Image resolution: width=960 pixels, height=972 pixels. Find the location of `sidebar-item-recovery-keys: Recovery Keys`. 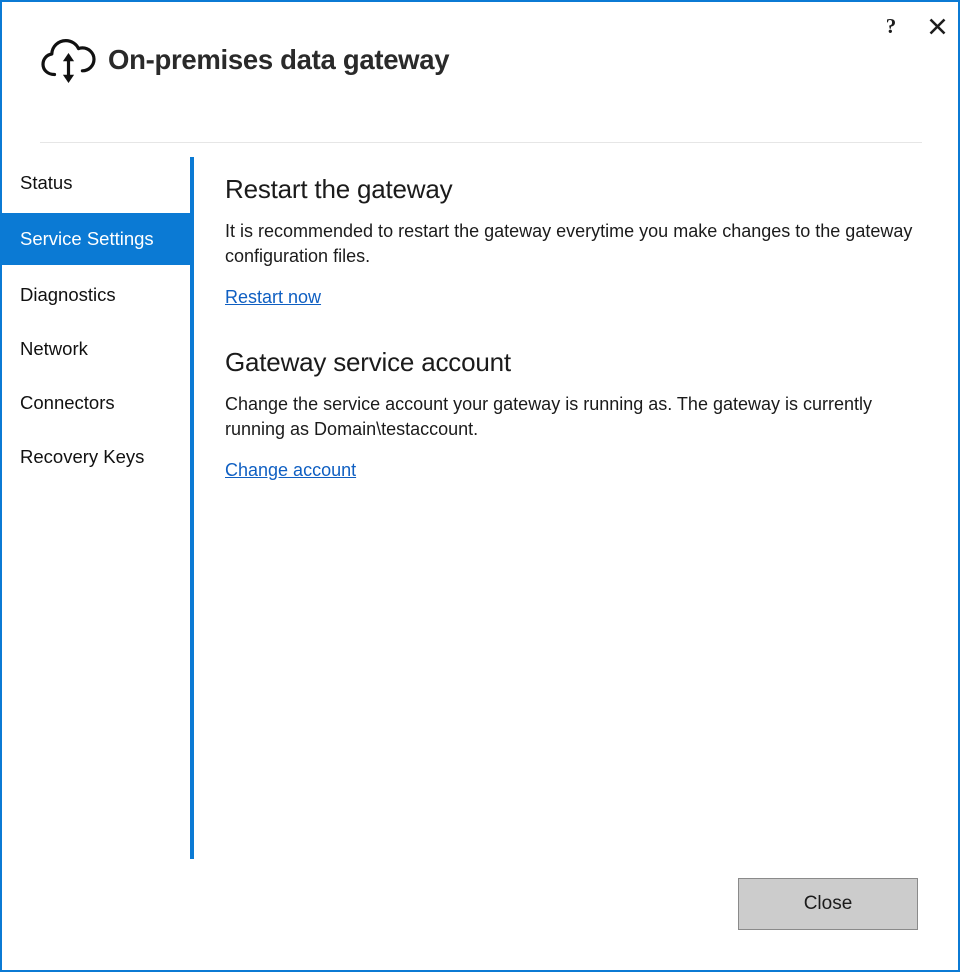

sidebar-item-recovery-keys: Recovery Keys is located at coordinates (96, 457).